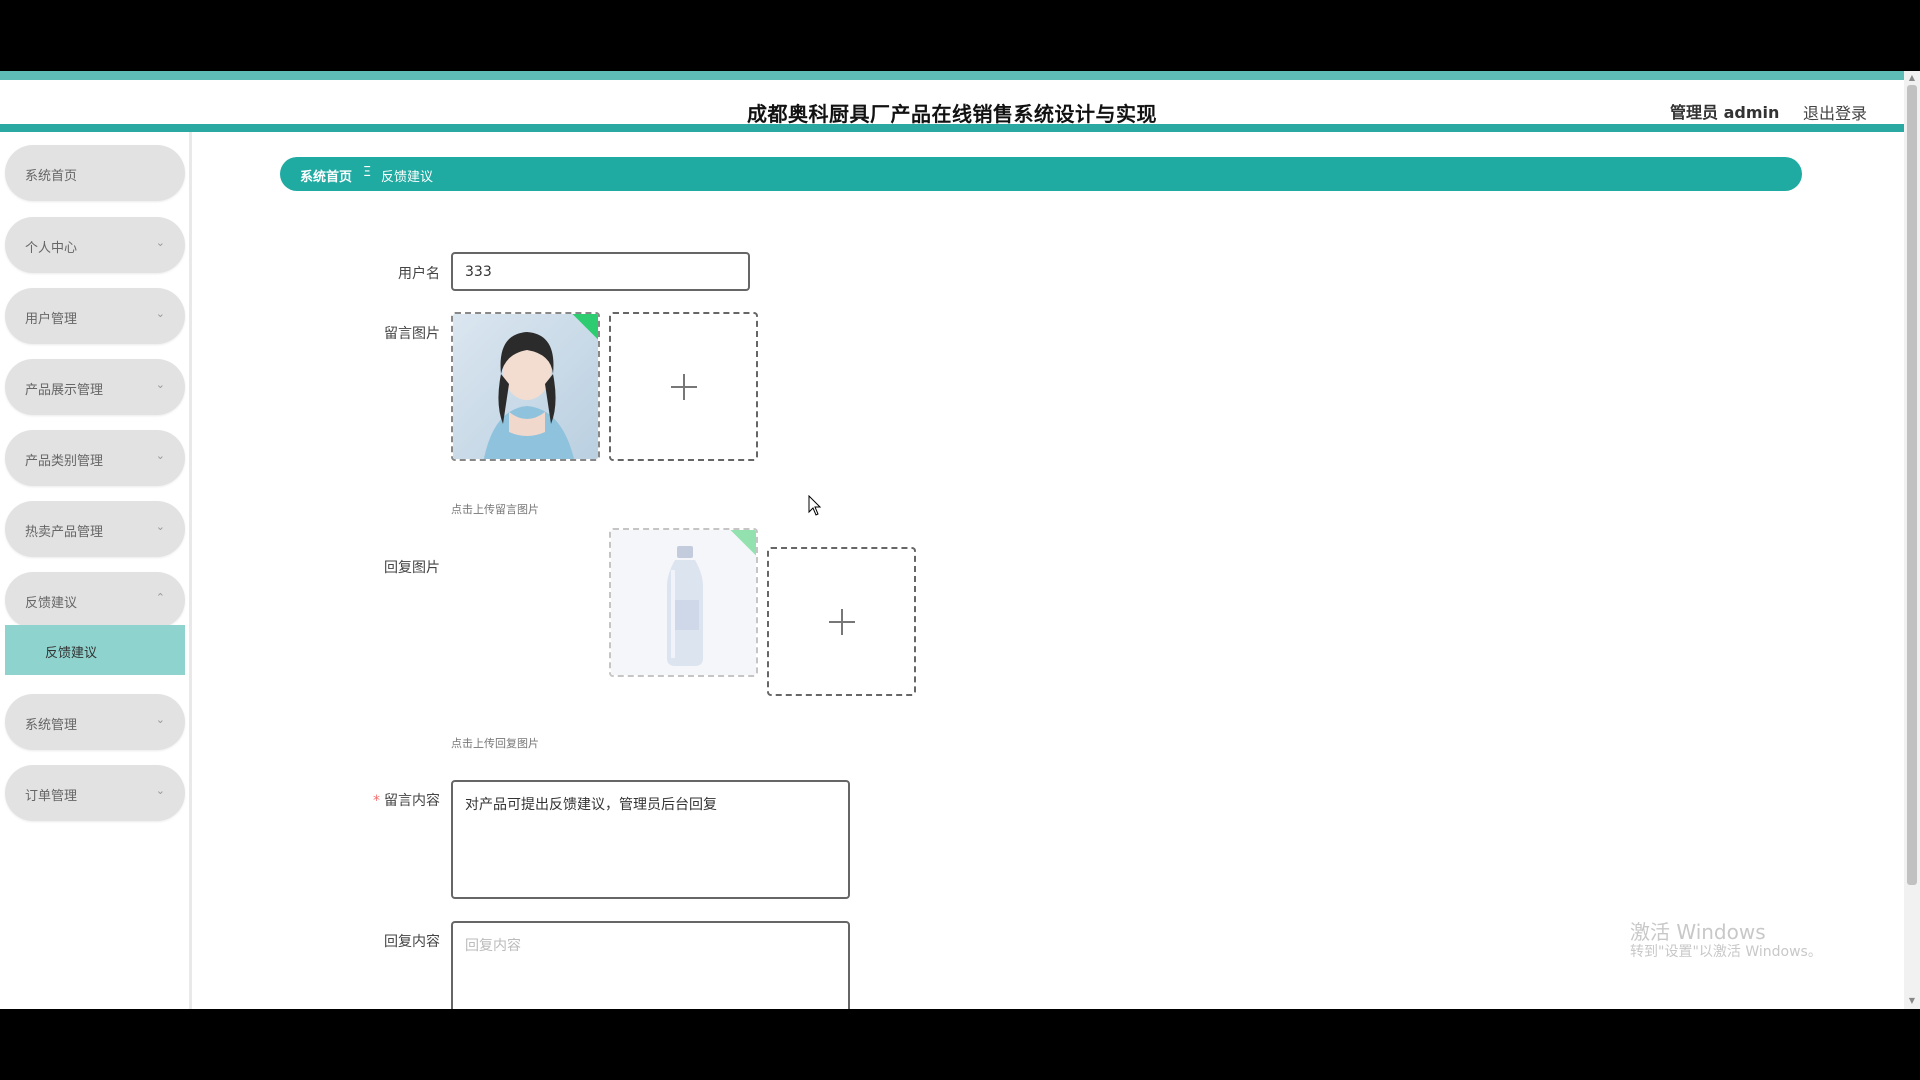  Describe the element at coordinates (71, 653) in the screenshot. I see `sidebar-subitem-label: 反馈建议` at that location.